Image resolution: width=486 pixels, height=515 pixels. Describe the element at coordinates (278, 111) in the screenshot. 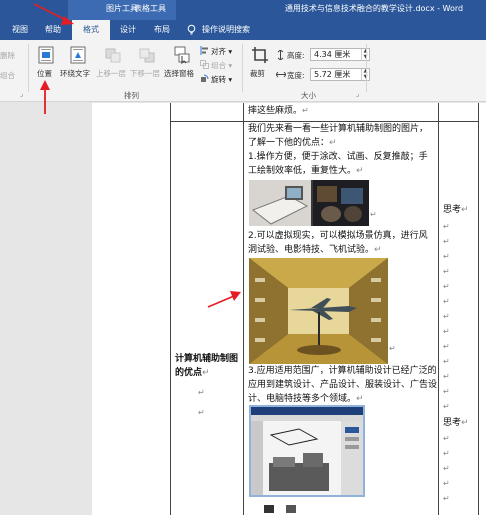

I see `text-top-line: 摔这些麻烦。↵` at that location.